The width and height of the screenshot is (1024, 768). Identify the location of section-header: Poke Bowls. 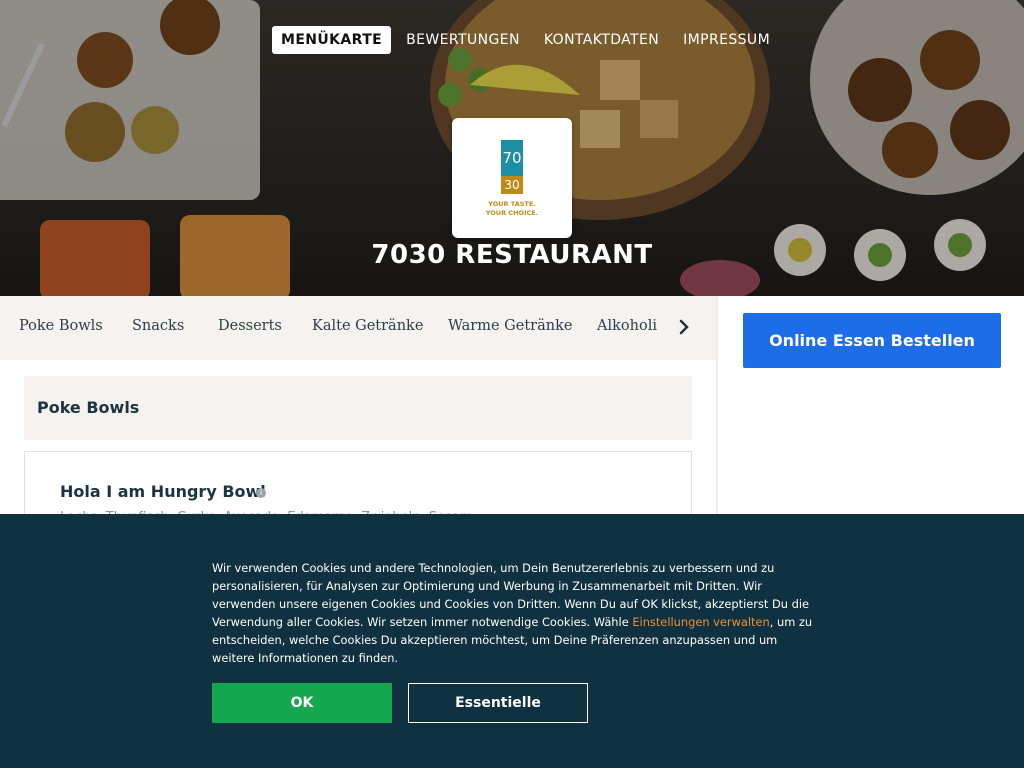
(358, 408).